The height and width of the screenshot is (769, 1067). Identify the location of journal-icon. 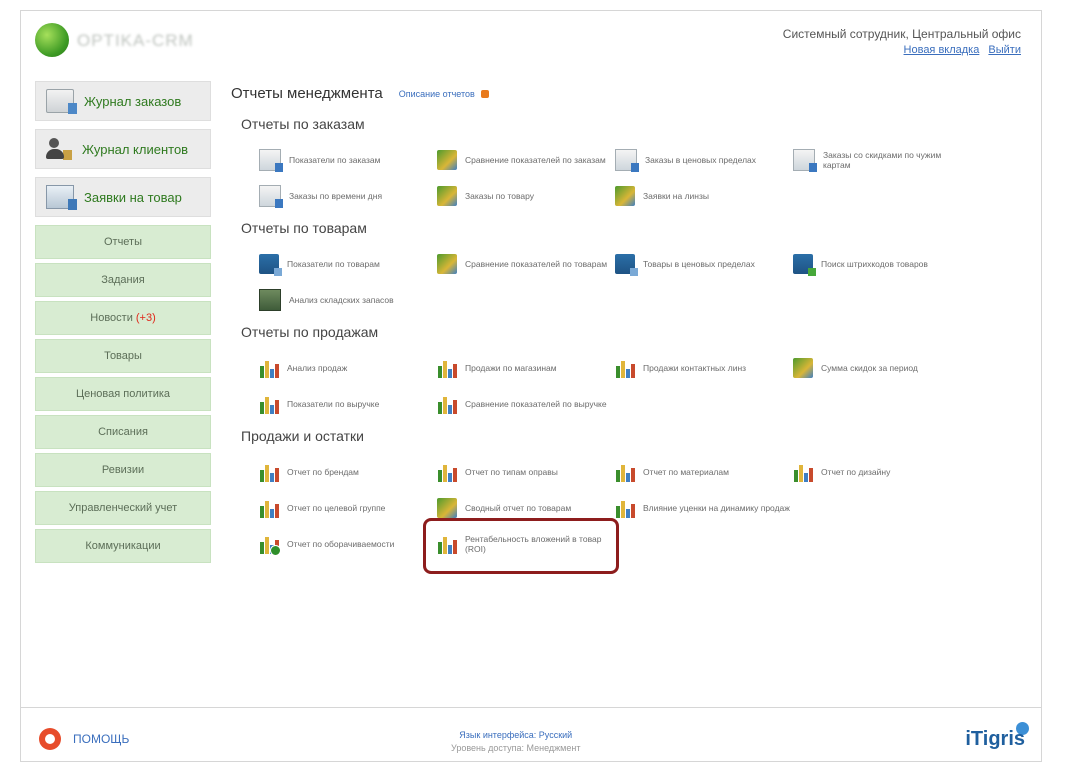
(61, 101).